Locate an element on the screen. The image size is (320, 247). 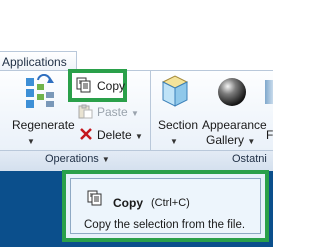
regenerate-dropdown: ▼ is located at coordinates (31, 140).